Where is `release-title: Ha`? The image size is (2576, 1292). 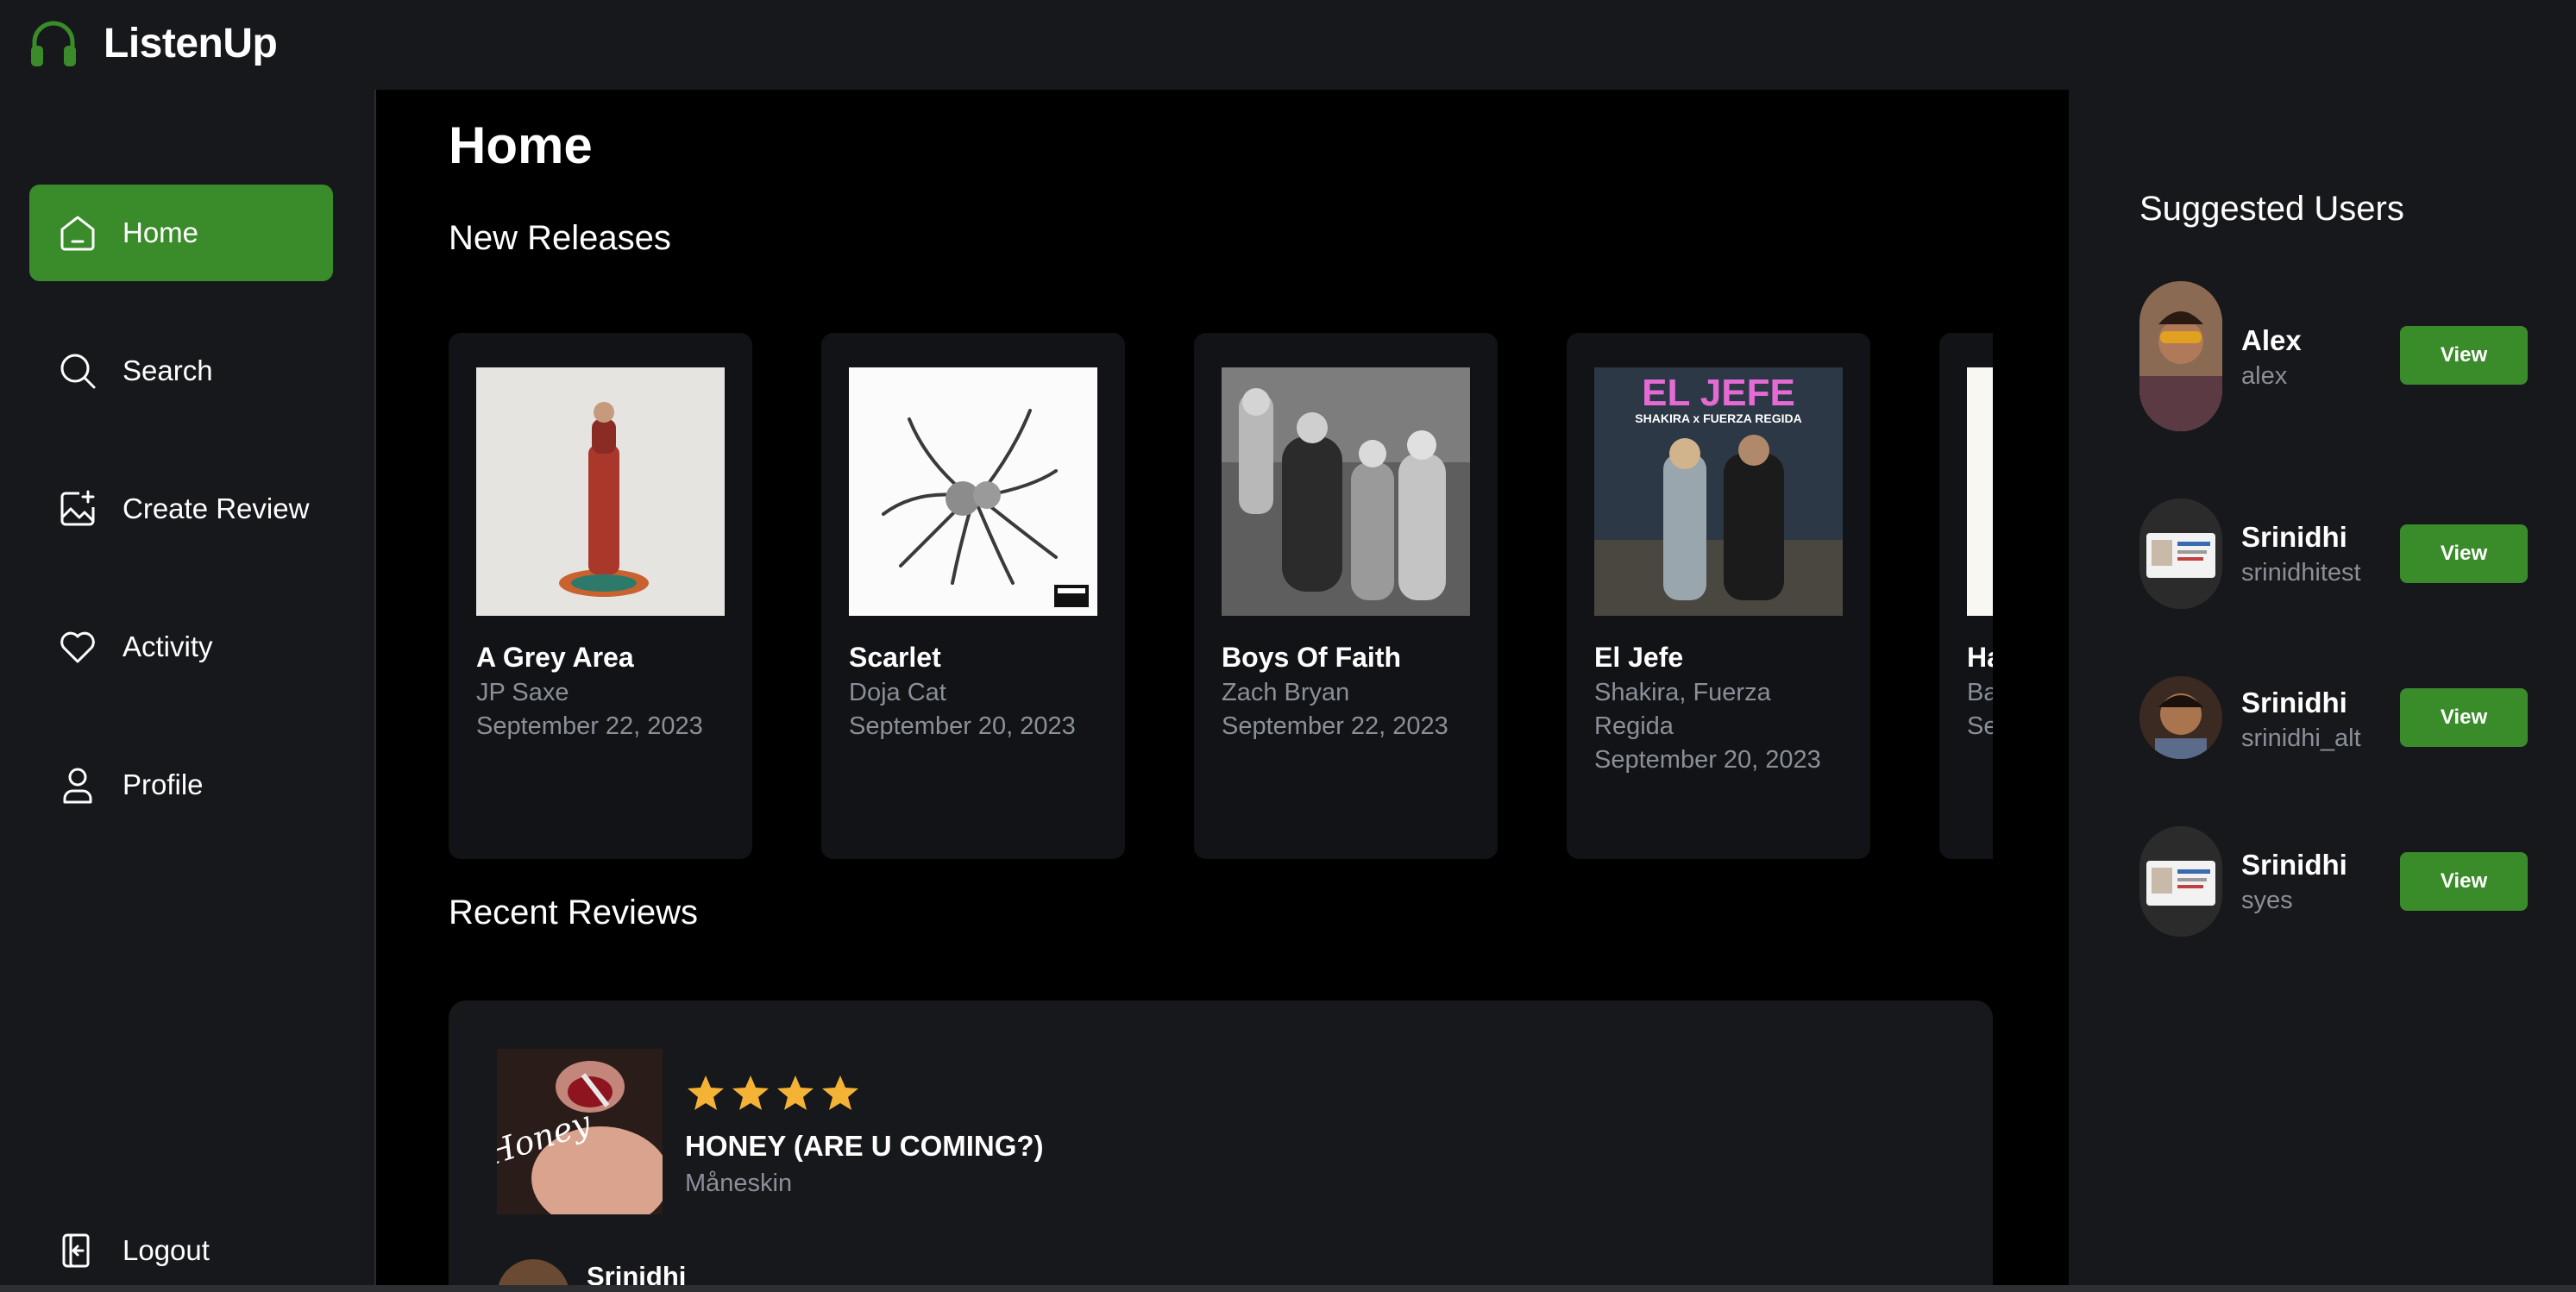
release-title: Ha is located at coordinates (1980, 658).